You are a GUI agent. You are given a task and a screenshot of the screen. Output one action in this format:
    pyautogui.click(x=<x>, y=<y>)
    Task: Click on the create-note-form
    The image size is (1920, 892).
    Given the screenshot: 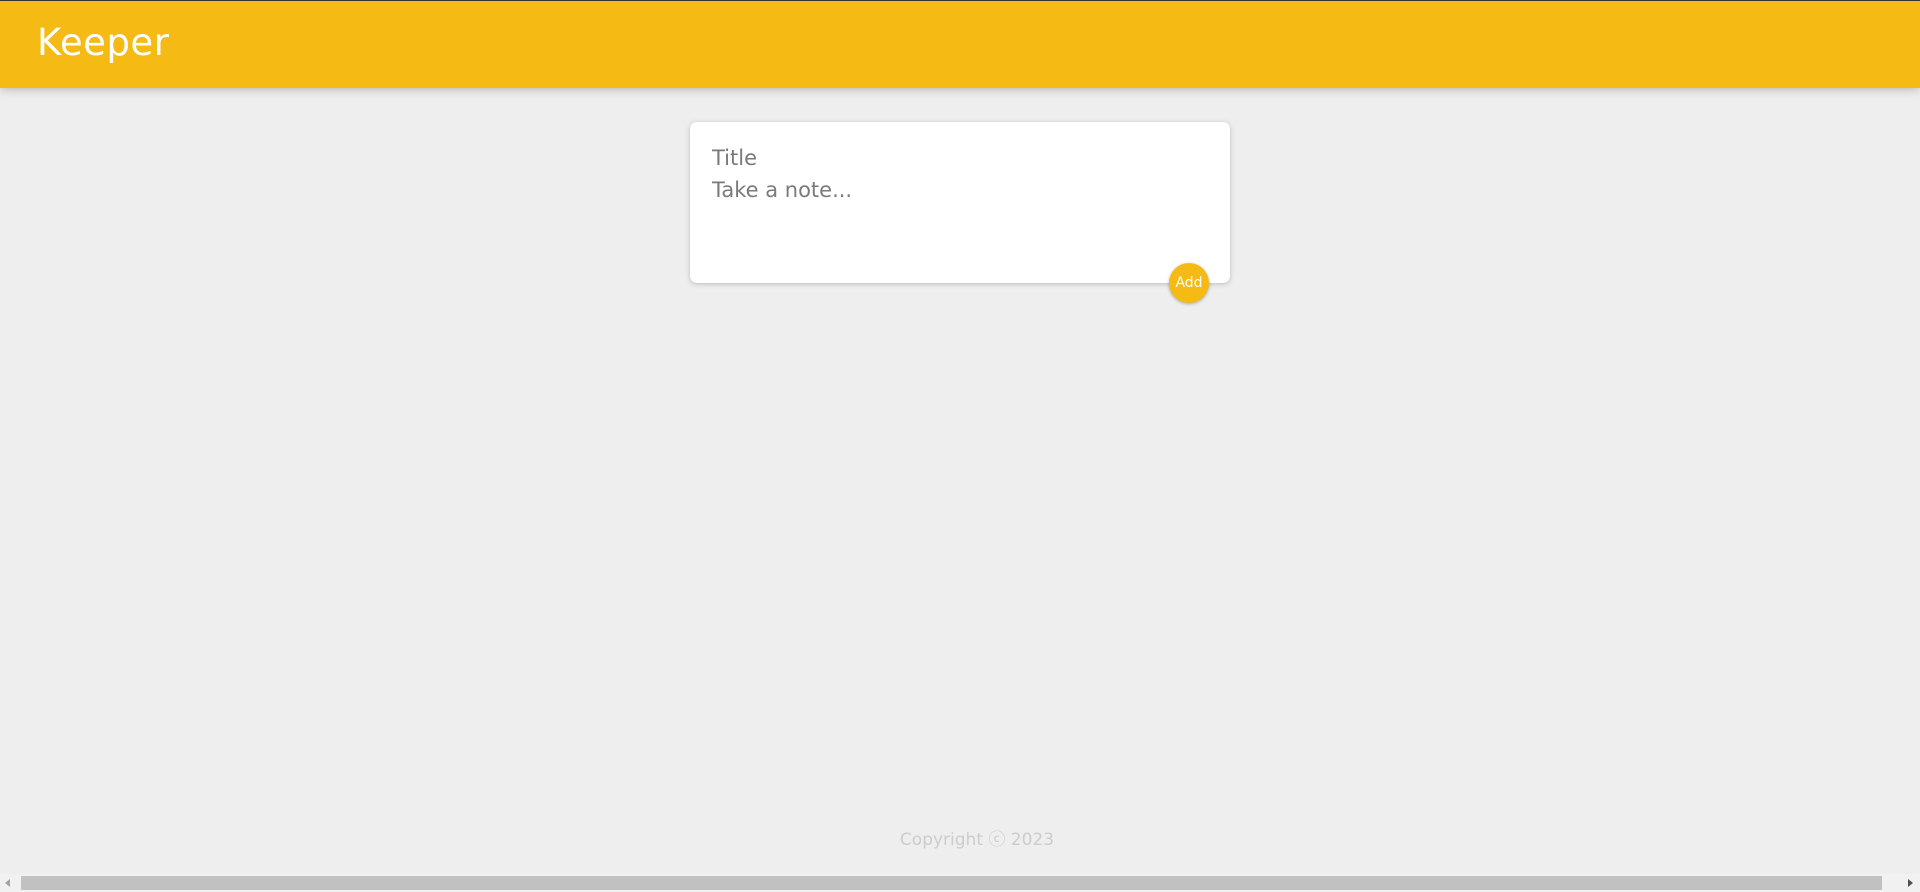 What is the action you would take?
    pyautogui.click(x=960, y=202)
    